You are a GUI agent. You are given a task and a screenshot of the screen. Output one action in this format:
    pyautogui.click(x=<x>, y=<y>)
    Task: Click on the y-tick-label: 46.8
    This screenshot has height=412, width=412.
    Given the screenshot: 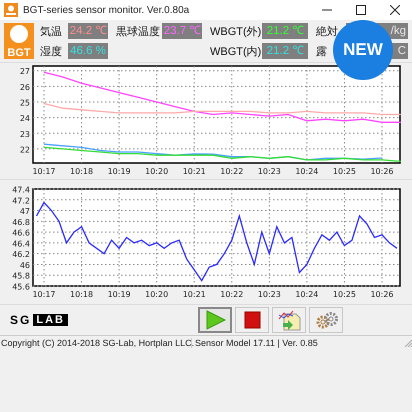 What is the action you would take?
    pyautogui.click(x=21, y=222)
    